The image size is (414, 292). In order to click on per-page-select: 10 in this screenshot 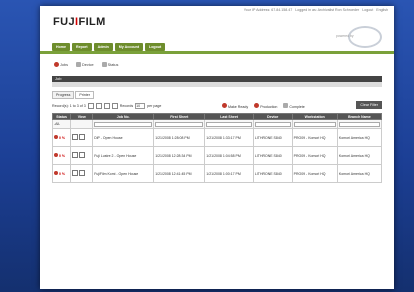, I will do `click(140, 106)`.